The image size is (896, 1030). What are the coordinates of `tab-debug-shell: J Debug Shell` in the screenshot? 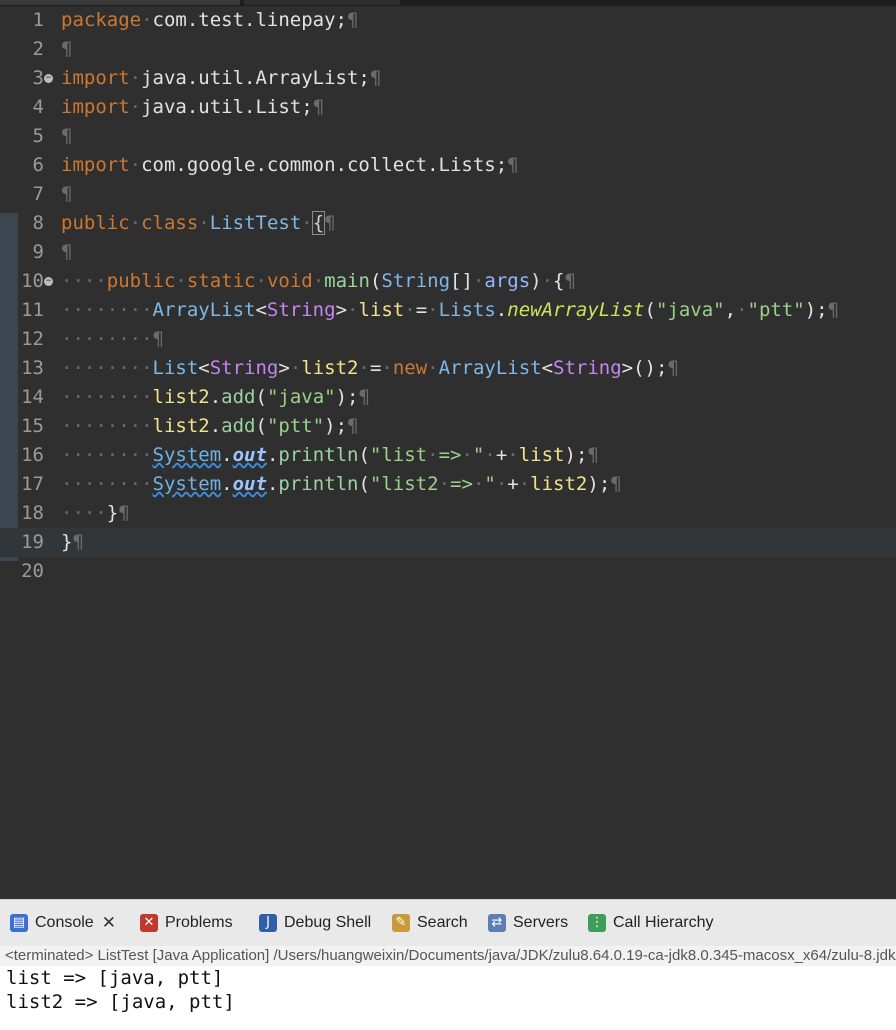 It's located at (315, 923).